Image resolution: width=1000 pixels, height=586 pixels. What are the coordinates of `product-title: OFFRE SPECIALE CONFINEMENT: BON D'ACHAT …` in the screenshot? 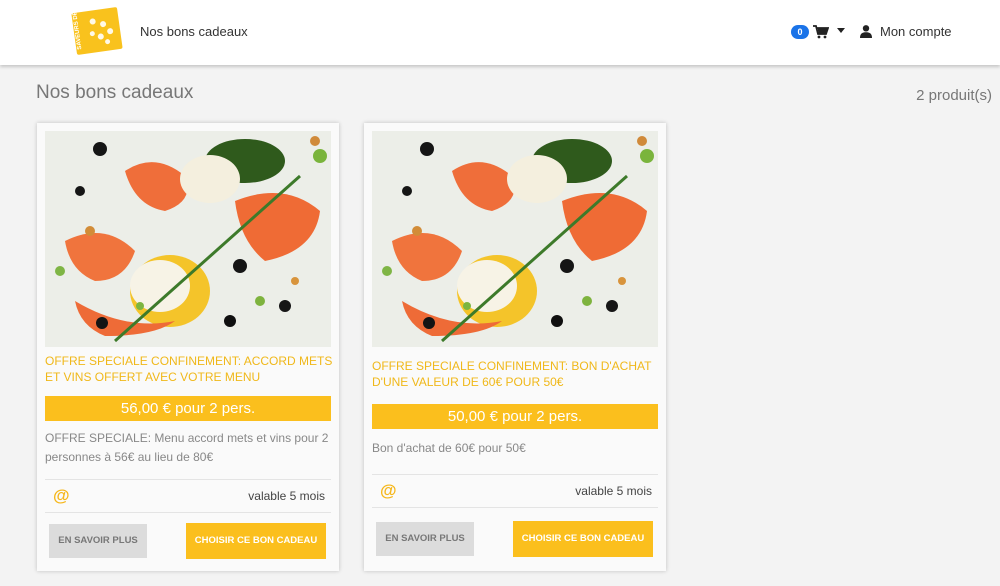 It's located at (516, 374).